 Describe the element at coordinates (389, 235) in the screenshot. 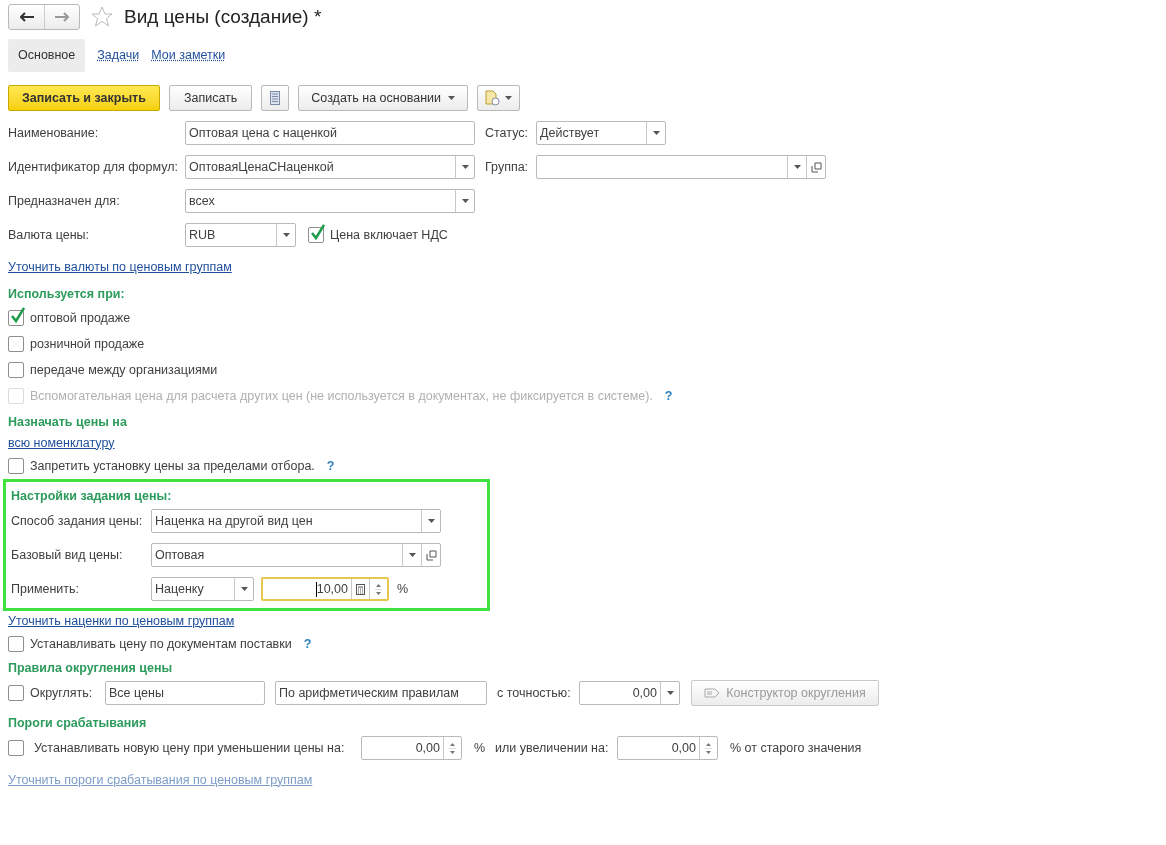

I see `checkbox-label: Цена включает НДС` at that location.